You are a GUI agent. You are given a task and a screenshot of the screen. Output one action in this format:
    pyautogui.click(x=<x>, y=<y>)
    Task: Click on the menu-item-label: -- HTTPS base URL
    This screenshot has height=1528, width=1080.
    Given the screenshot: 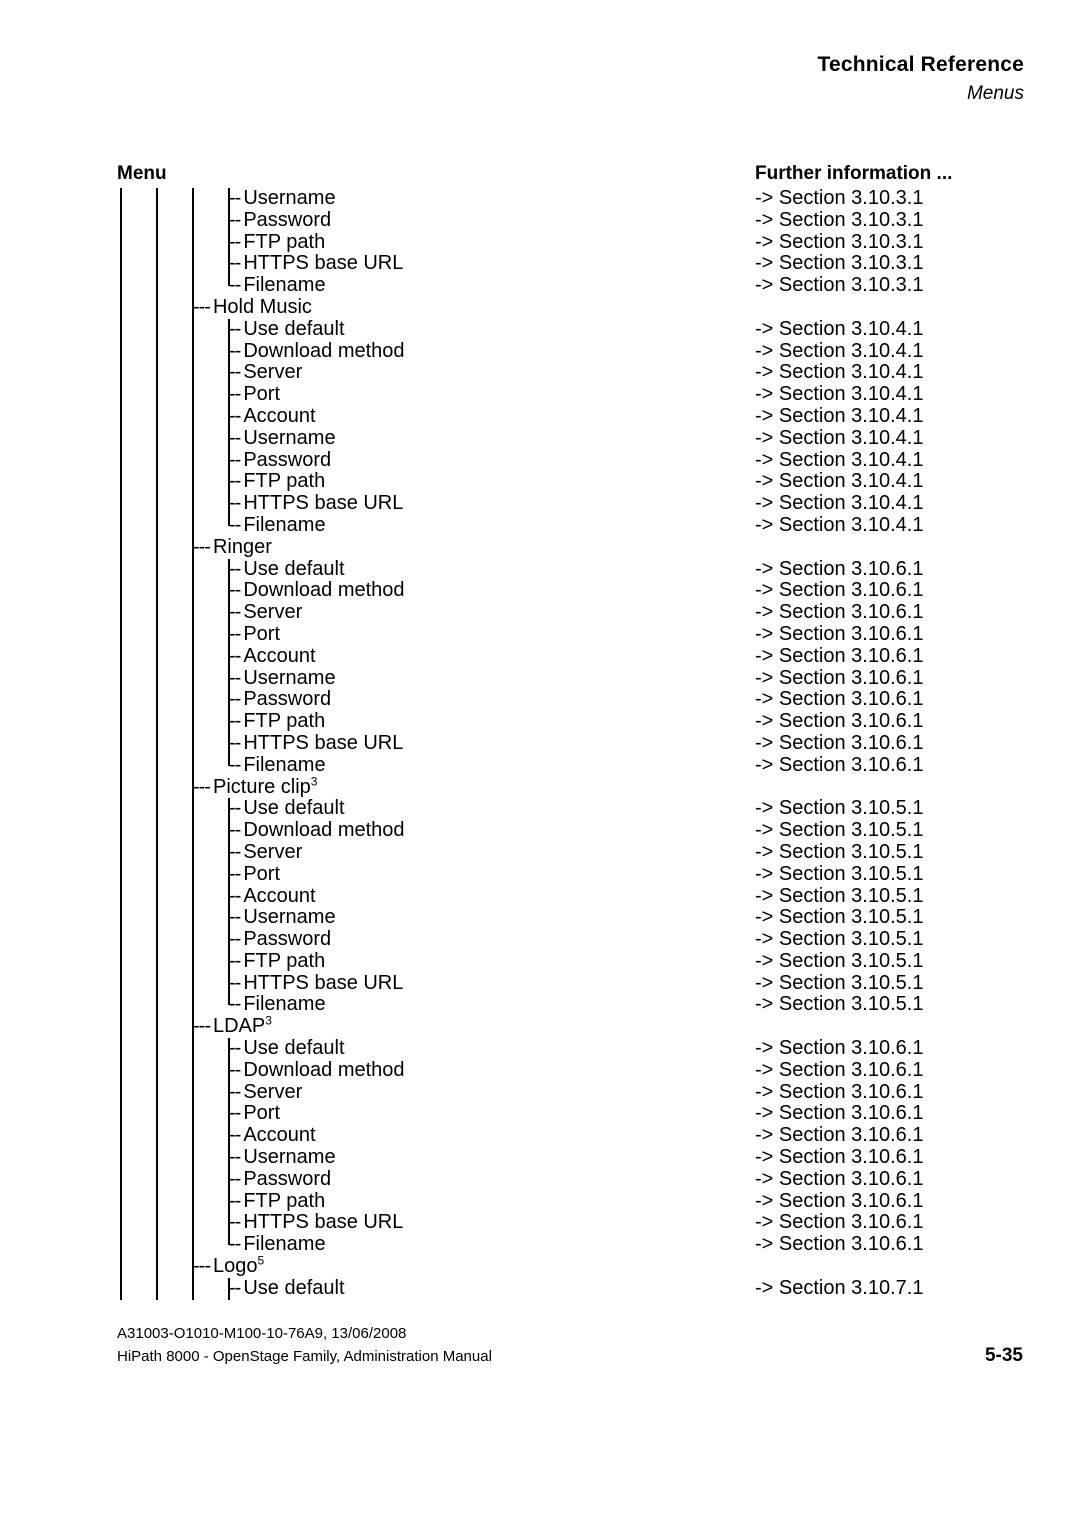 What is the action you would take?
    pyautogui.click(x=316, y=503)
    